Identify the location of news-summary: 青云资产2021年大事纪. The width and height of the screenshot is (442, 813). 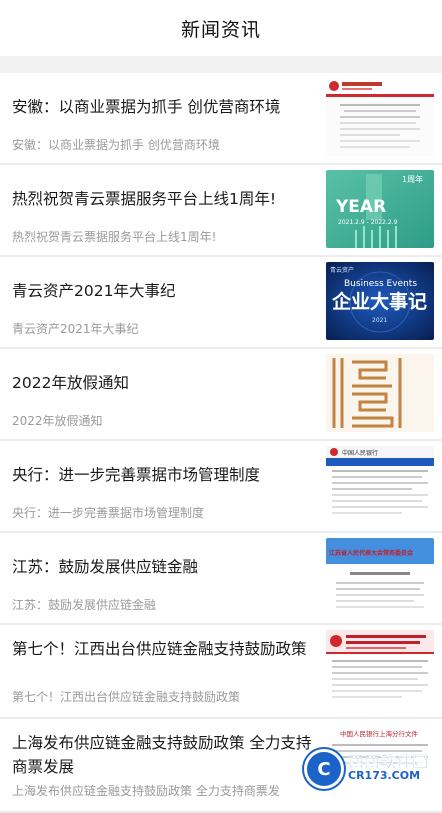
(75, 329).